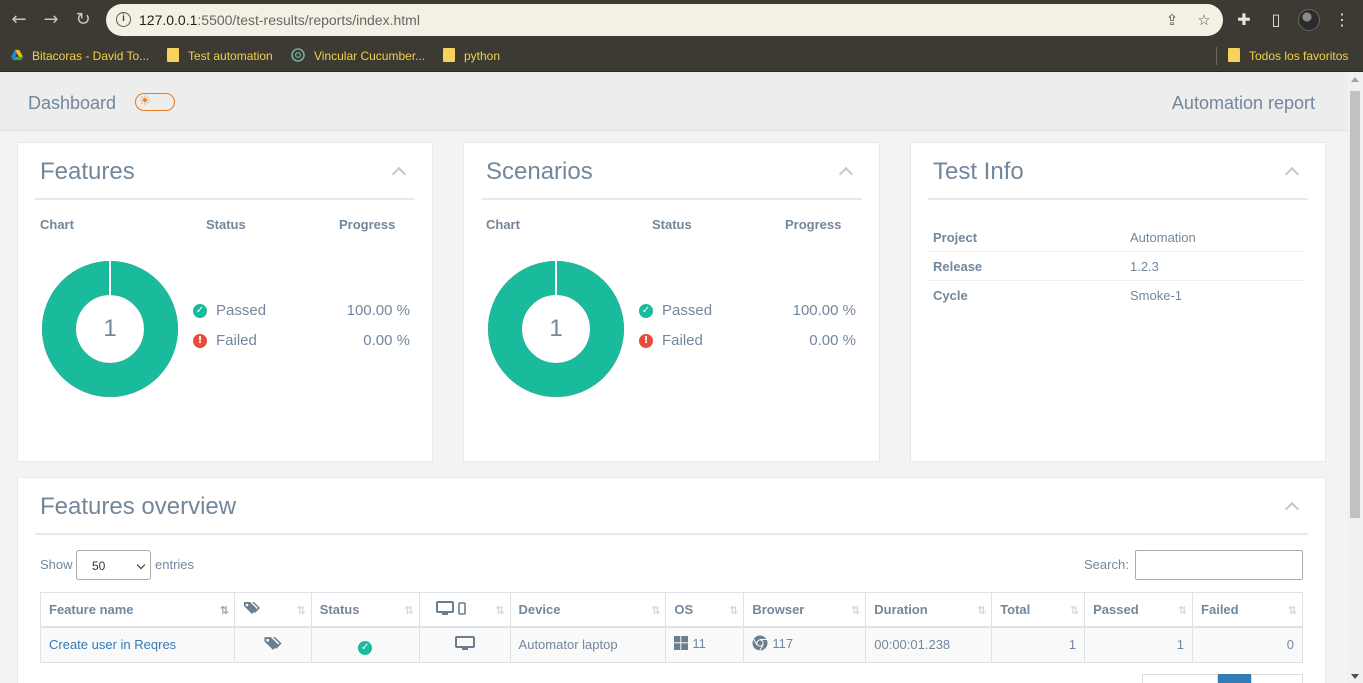 This screenshot has width=1363, height=683. What do you see at coordinates (137, 610) in the screenshot?
I see `column-header-feature-name: Feature name ⇅` at bounding box center [137, 610].